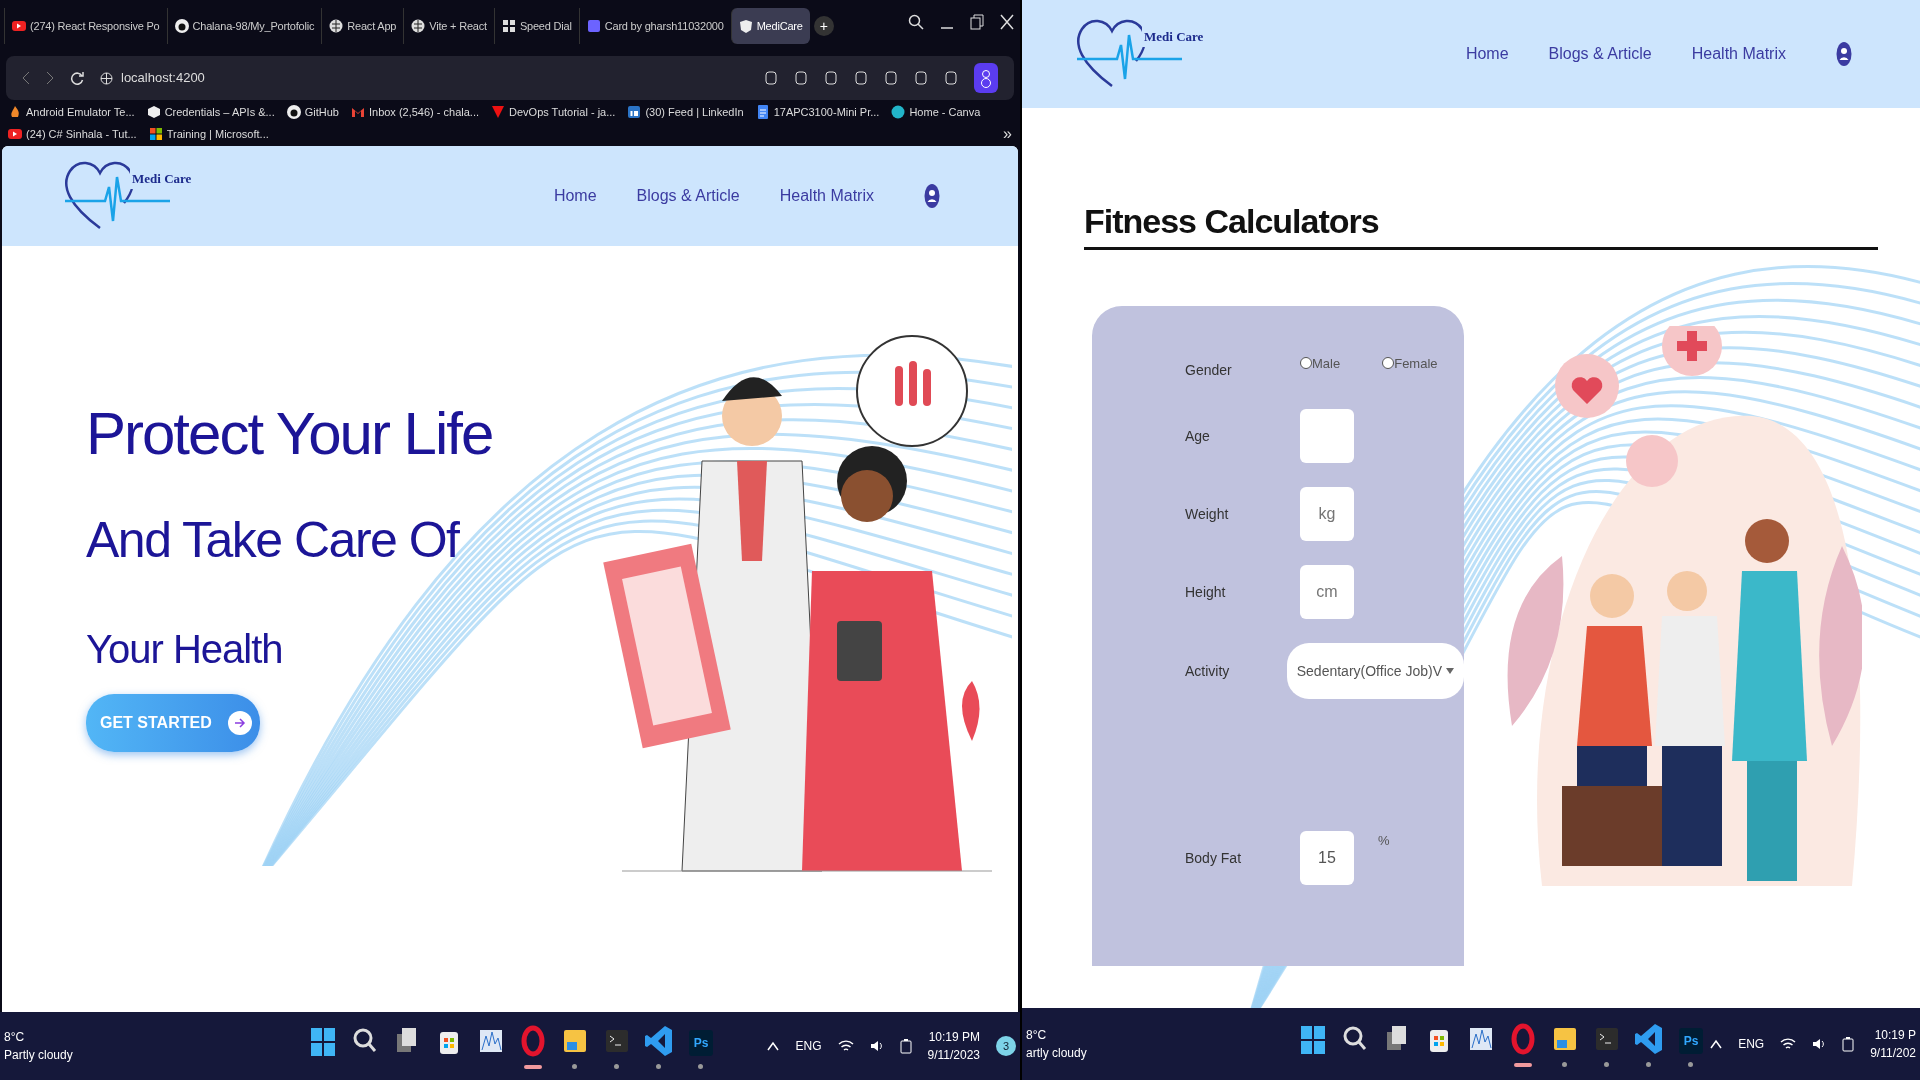  I want to click on radio-label: Female, so click(1416, 363).